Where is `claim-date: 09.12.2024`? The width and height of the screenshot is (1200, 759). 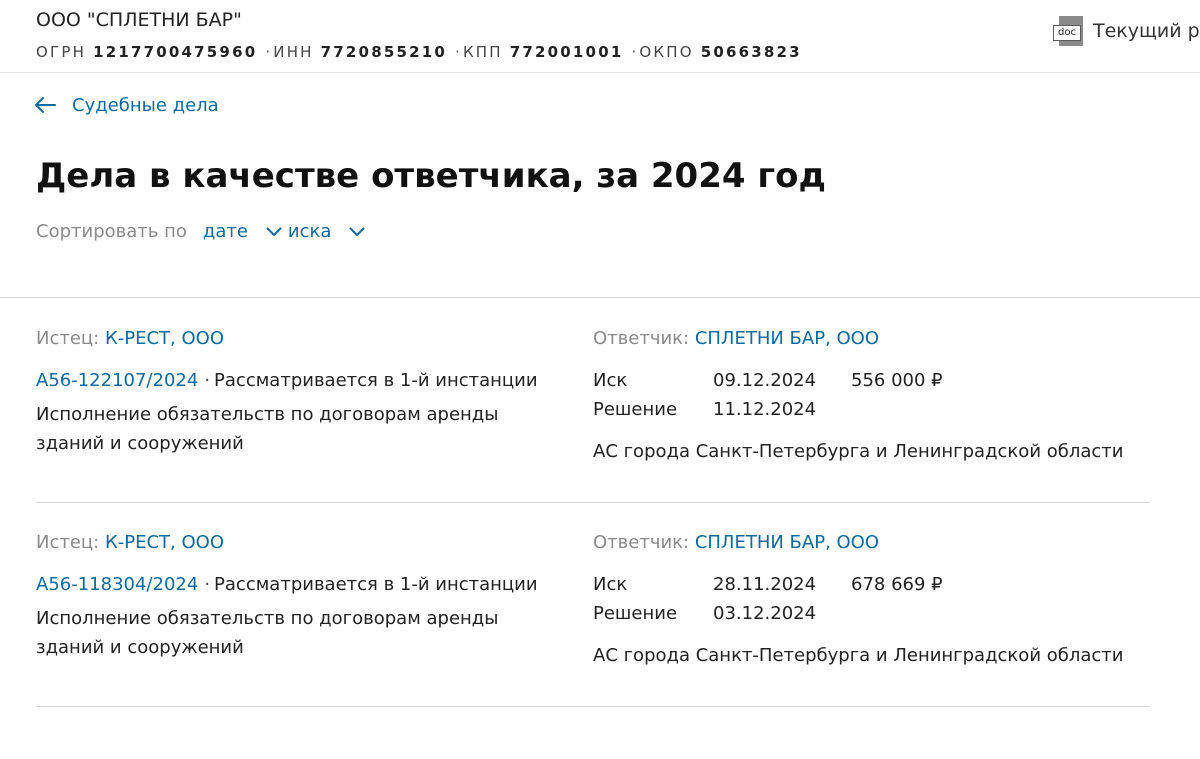 claim-date: 09.12.2024 is located at coordinates (765, 380).